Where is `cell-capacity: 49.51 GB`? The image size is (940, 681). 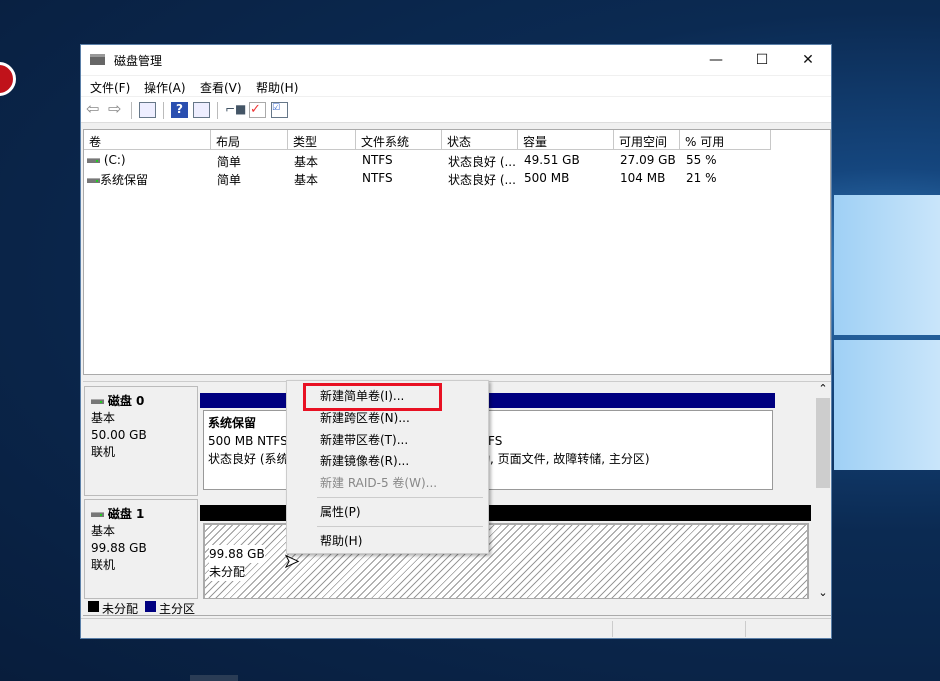 cell-capacity: 49.51 GB is located at coordinates (552, 160).